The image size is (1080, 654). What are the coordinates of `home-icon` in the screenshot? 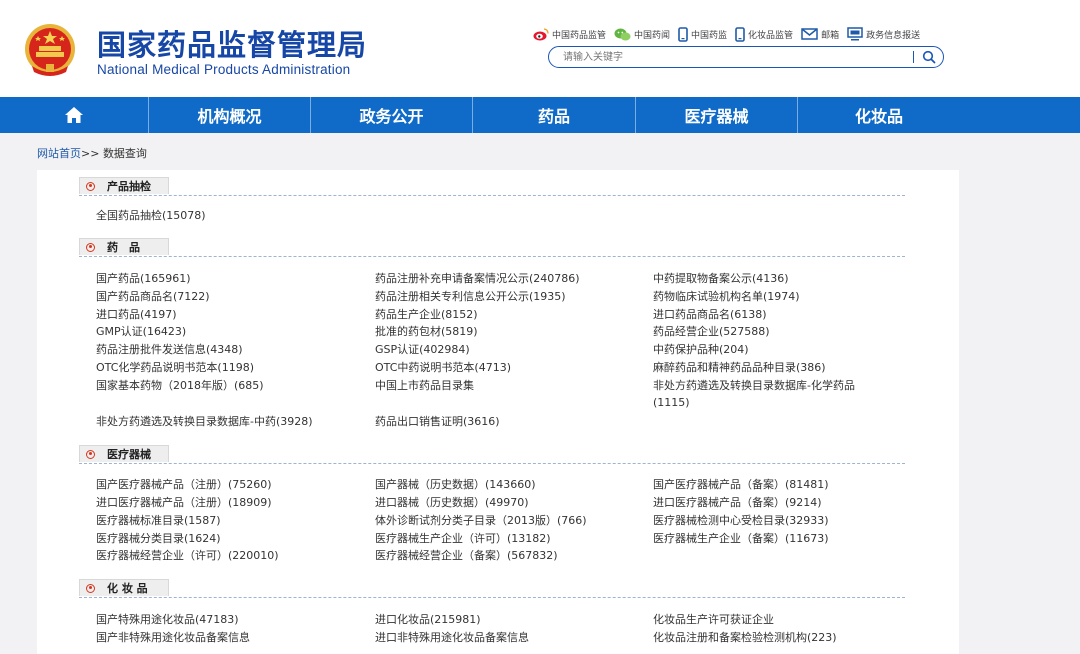 It's located at (74, 115).